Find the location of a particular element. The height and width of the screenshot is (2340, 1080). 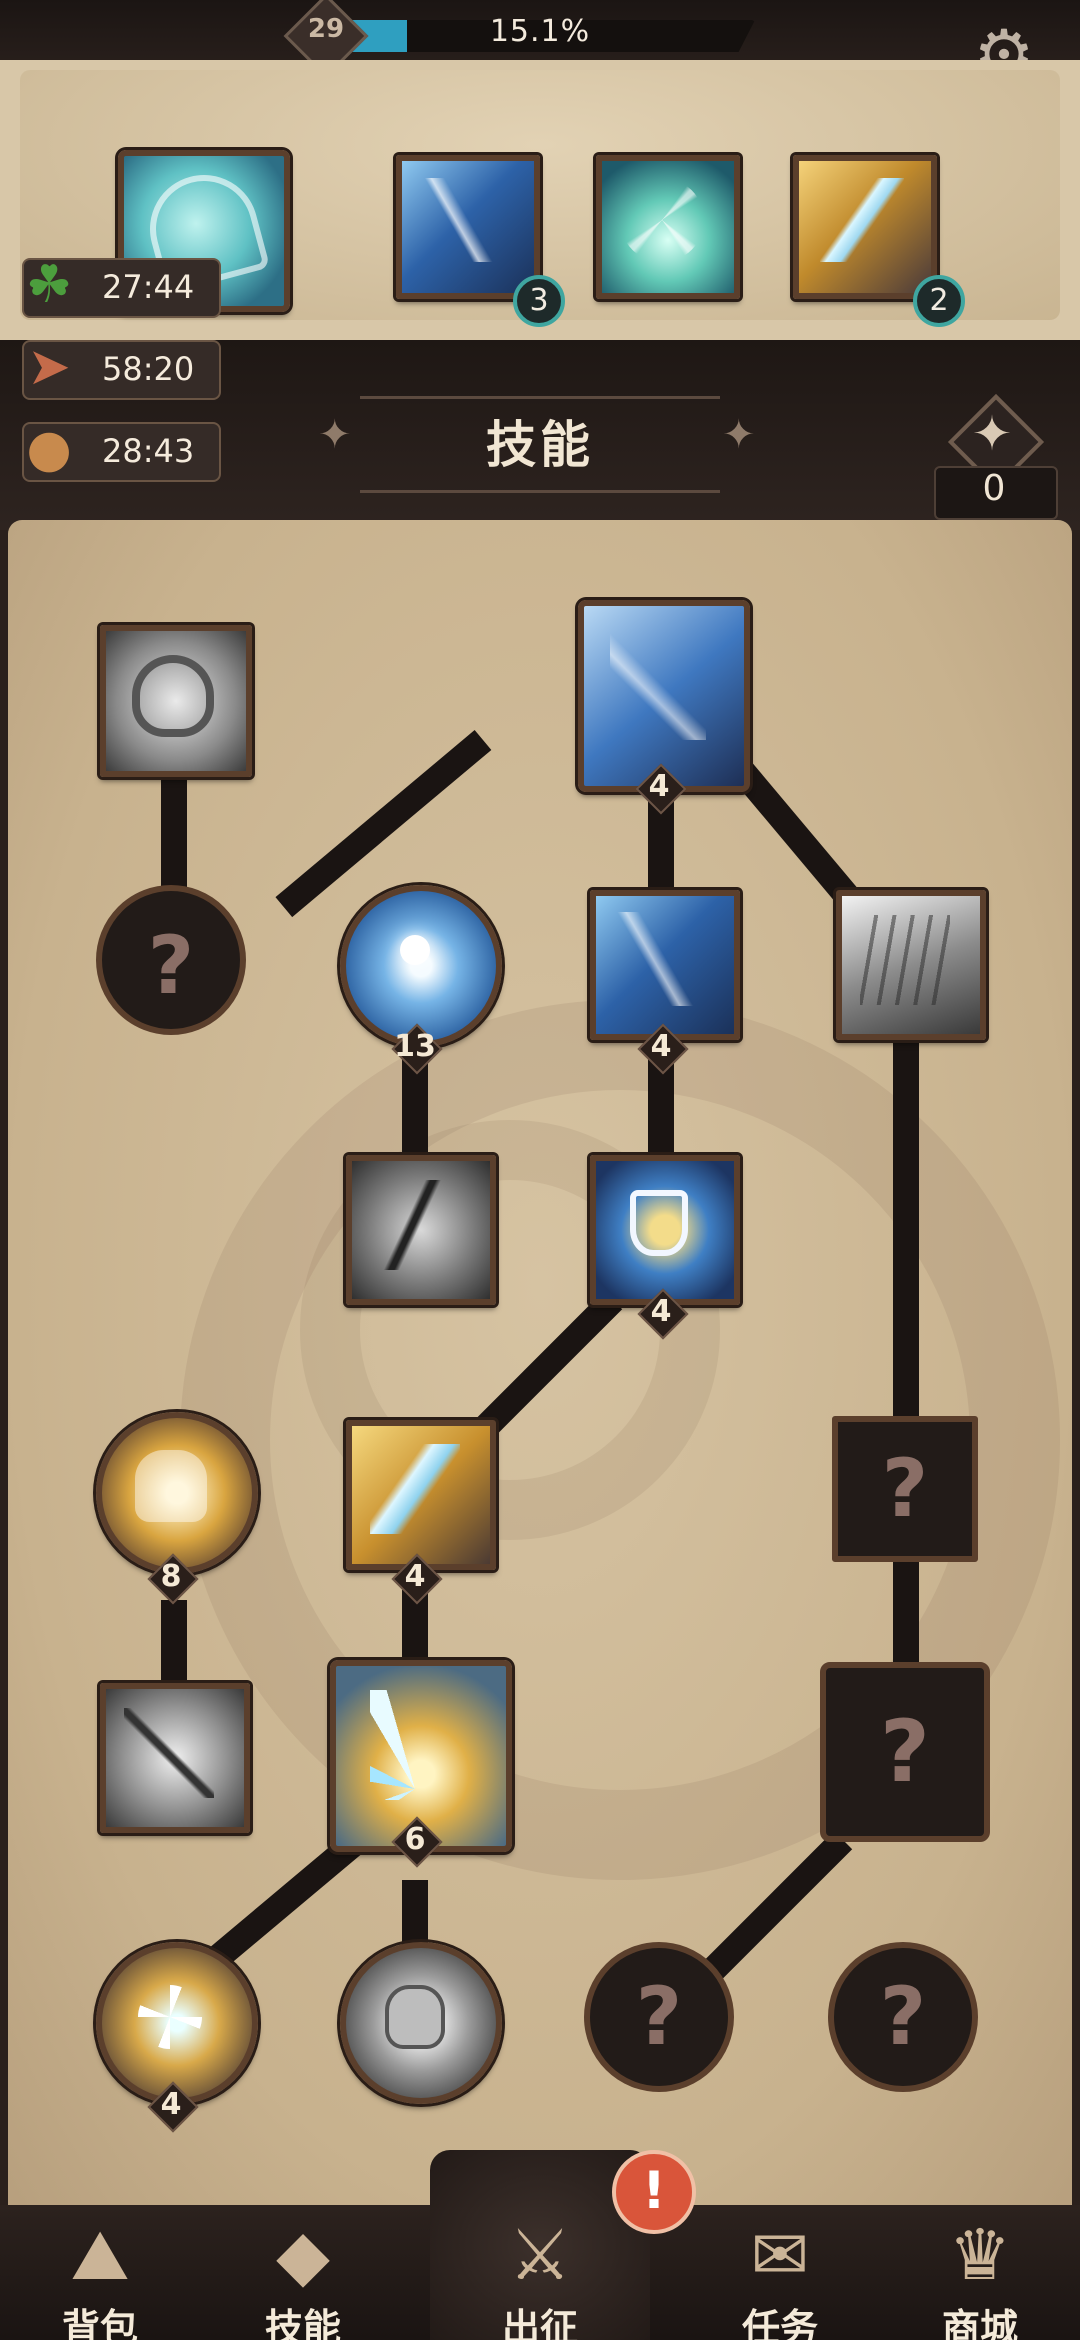

skill-node-locked-1: ? is located at coordinates (171, 960).